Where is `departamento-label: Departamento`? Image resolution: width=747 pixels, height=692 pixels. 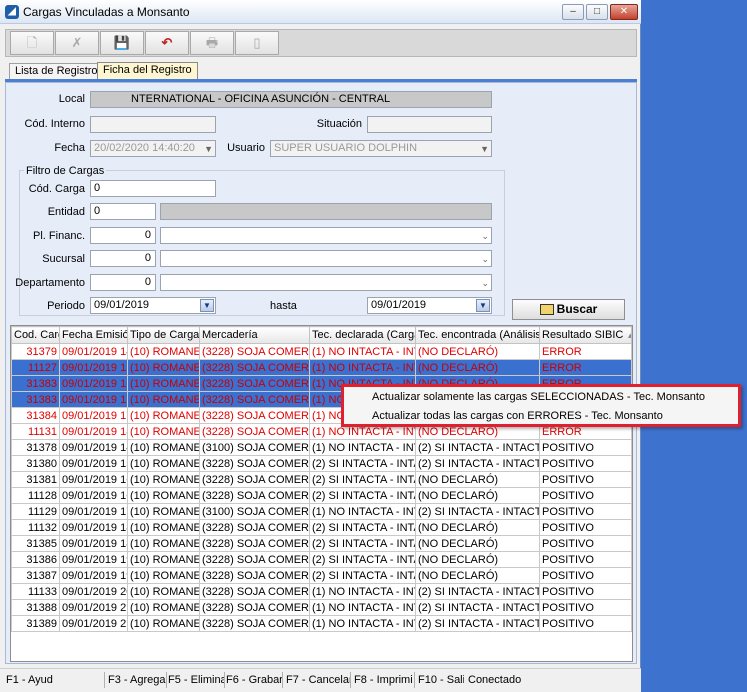 departamento-label: Departamento is located at coordinates (50, 283).